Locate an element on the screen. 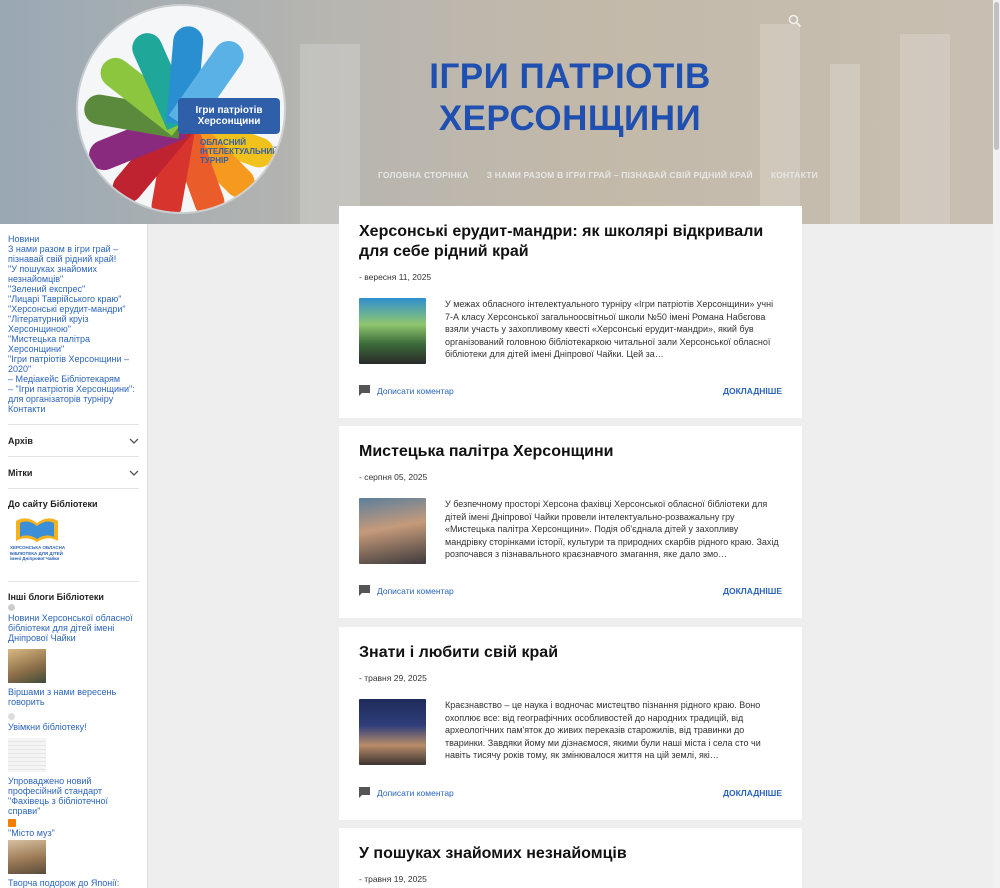  search-icon is located at coordinates (795, 21).